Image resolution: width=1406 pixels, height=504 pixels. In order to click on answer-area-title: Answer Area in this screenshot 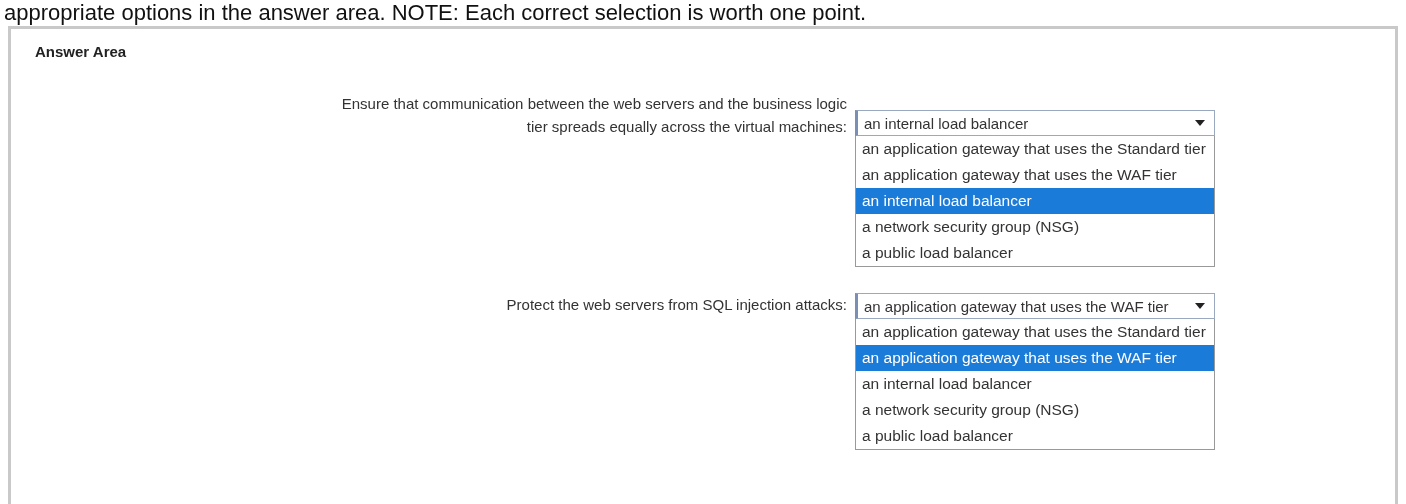, I will do `click(81, 51)`.